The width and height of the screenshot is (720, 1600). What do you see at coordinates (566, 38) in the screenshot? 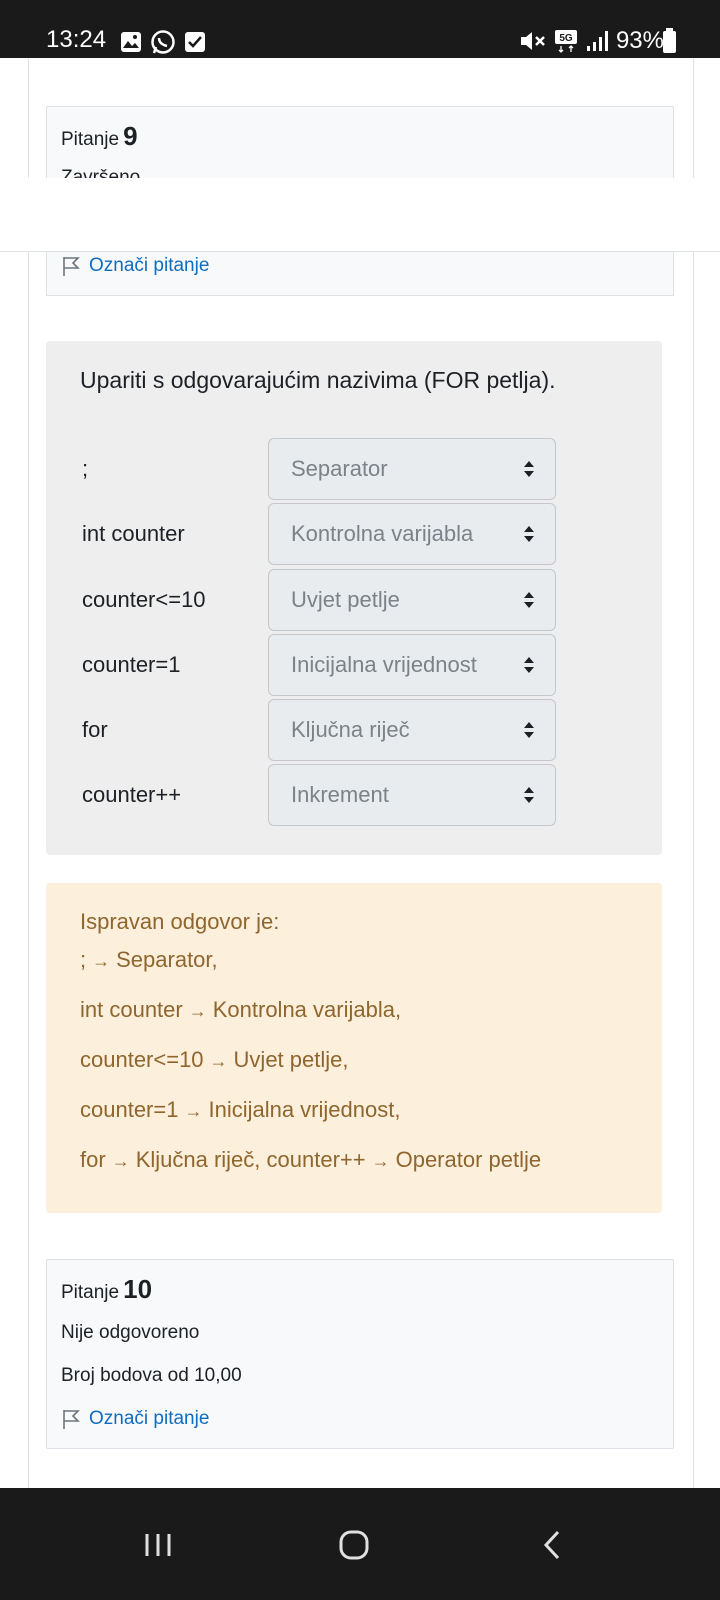
I see `svg-text: 5G` at bounding box center [566, 38].